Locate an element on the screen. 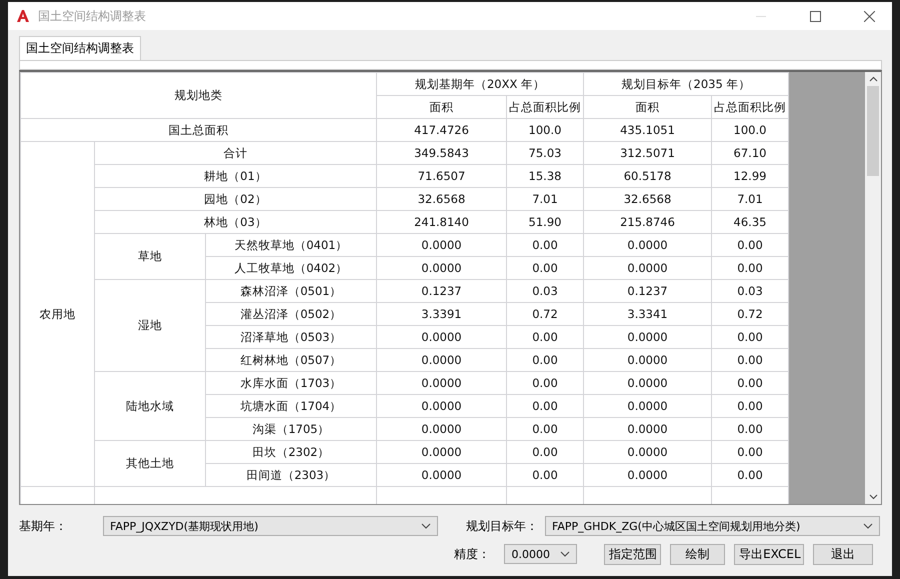 The image size is (900, 579). table-cell: 312.5071 is located at coordinates (648, 153).